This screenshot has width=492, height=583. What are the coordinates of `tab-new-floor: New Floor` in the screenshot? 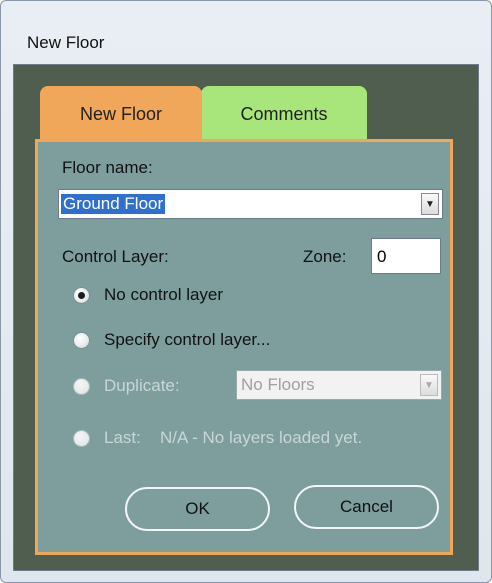 It's located at (121, 114).